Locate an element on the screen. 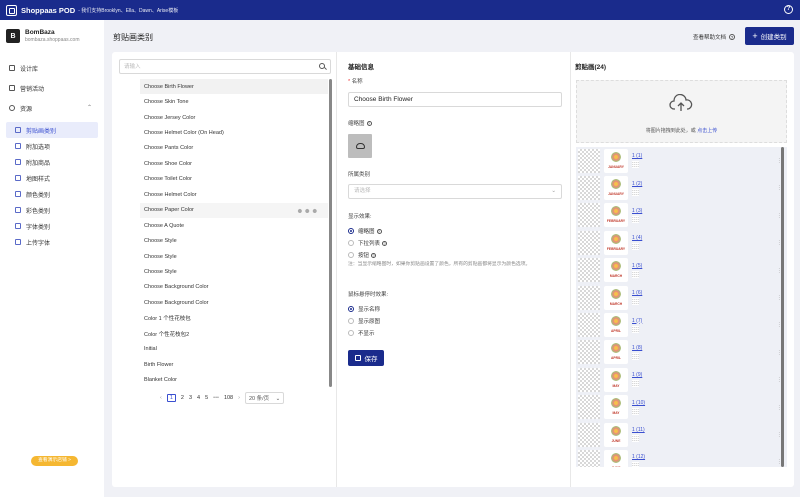 This screenshot has height=497, width=800. click-upload-link: 点击上传 is located at coordinates (707, 131).